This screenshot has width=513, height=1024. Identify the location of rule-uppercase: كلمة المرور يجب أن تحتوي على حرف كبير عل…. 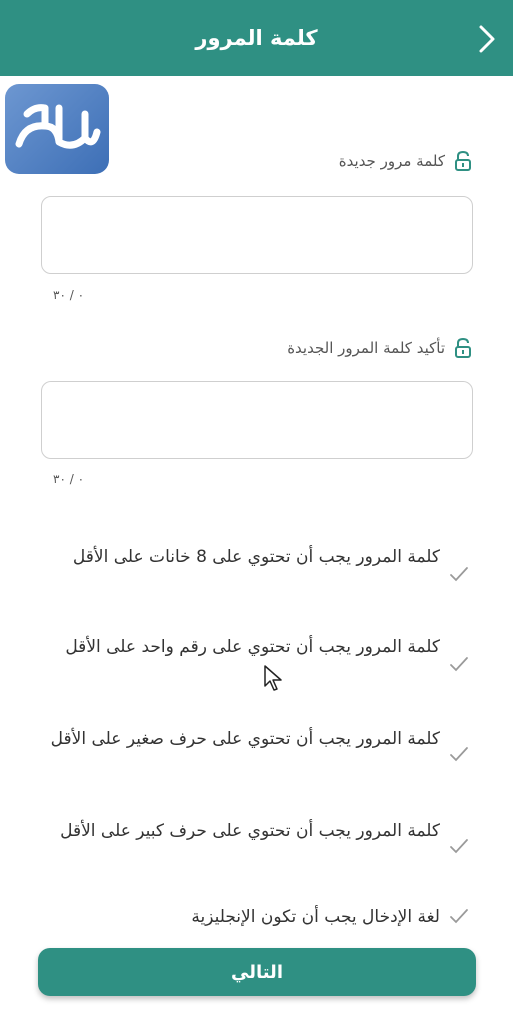
(250, 831).